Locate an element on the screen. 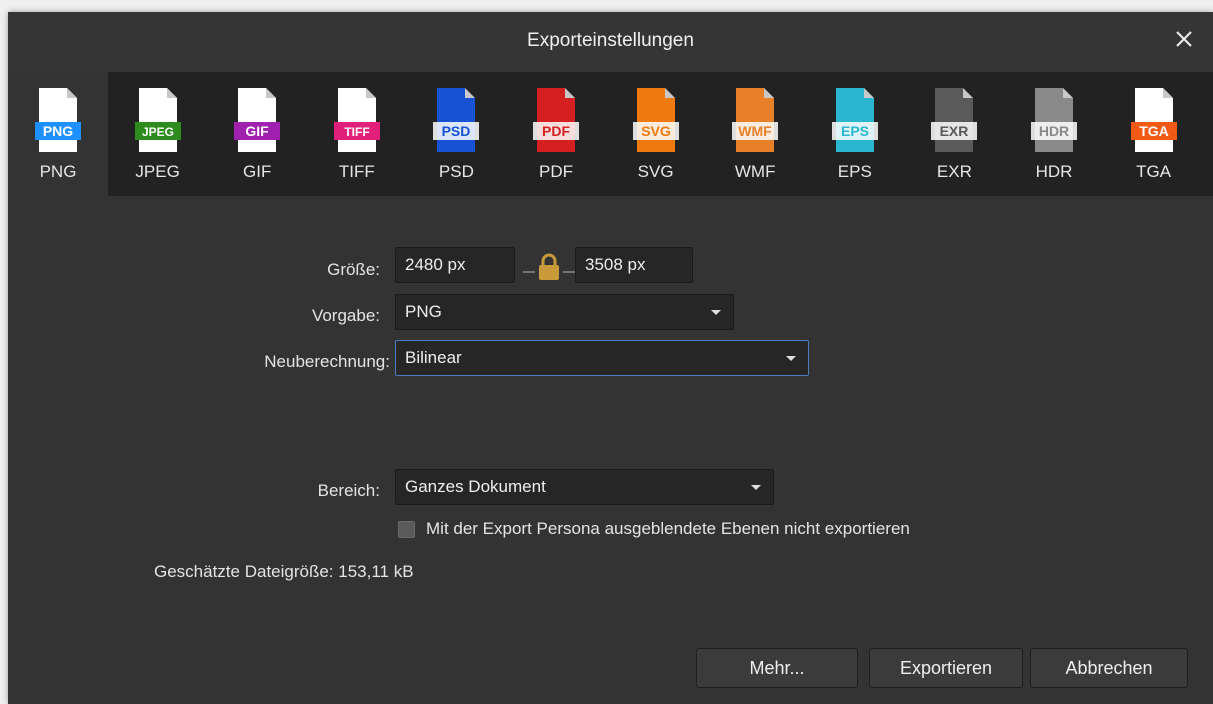  format-label: EPS is located at coordinates (854, 171).